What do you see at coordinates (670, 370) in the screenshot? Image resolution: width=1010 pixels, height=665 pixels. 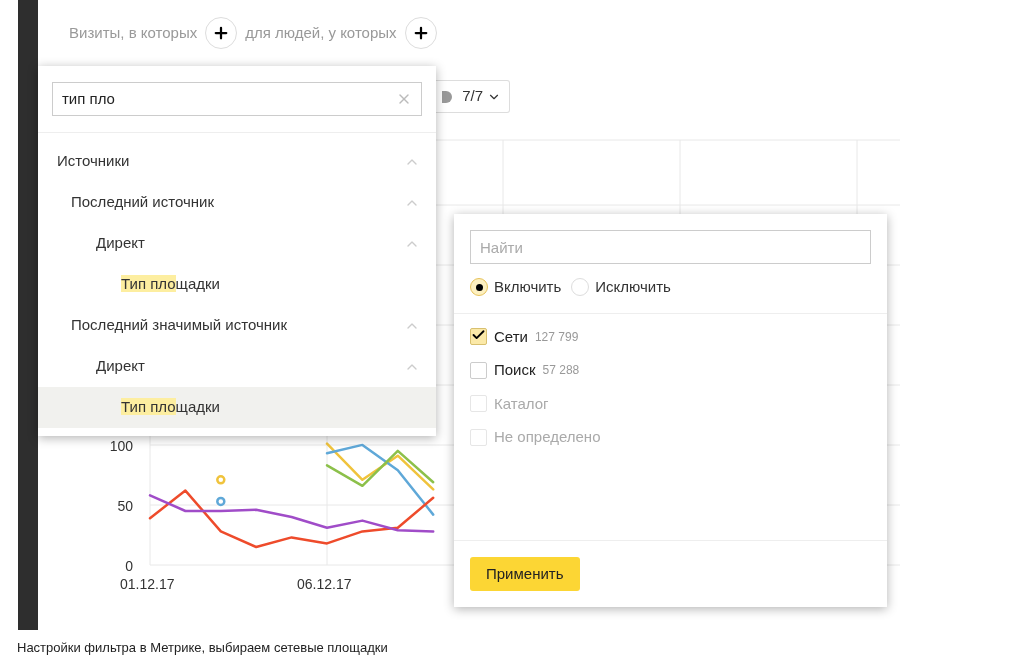 I see `checkbox-option: Поиск 57 288` at bounding box center [670, 370].